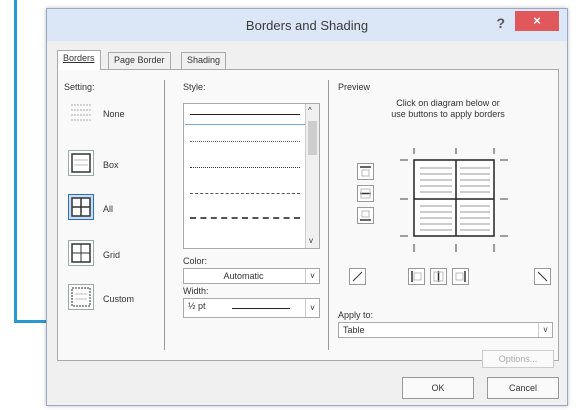 Image resolution: width=576 pixels, height=410 pixels. Describe the element at coordinates (365, 193) in the screenshot. I see `inside-horizontal-border-icon` at that location.